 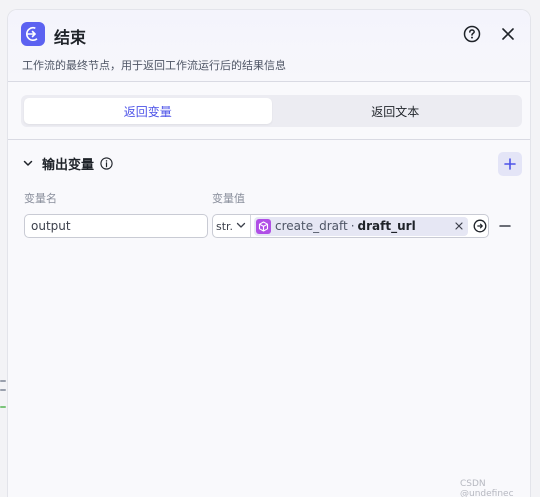 I want to click on close-icon, so click(x=508, y=34).